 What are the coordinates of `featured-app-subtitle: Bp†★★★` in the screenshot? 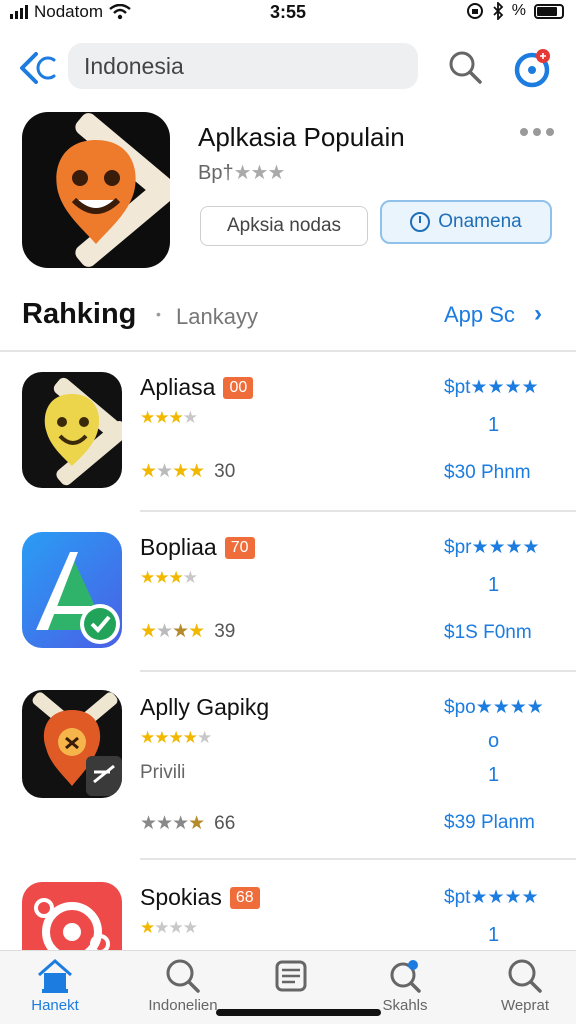 It's located at (242, 172).